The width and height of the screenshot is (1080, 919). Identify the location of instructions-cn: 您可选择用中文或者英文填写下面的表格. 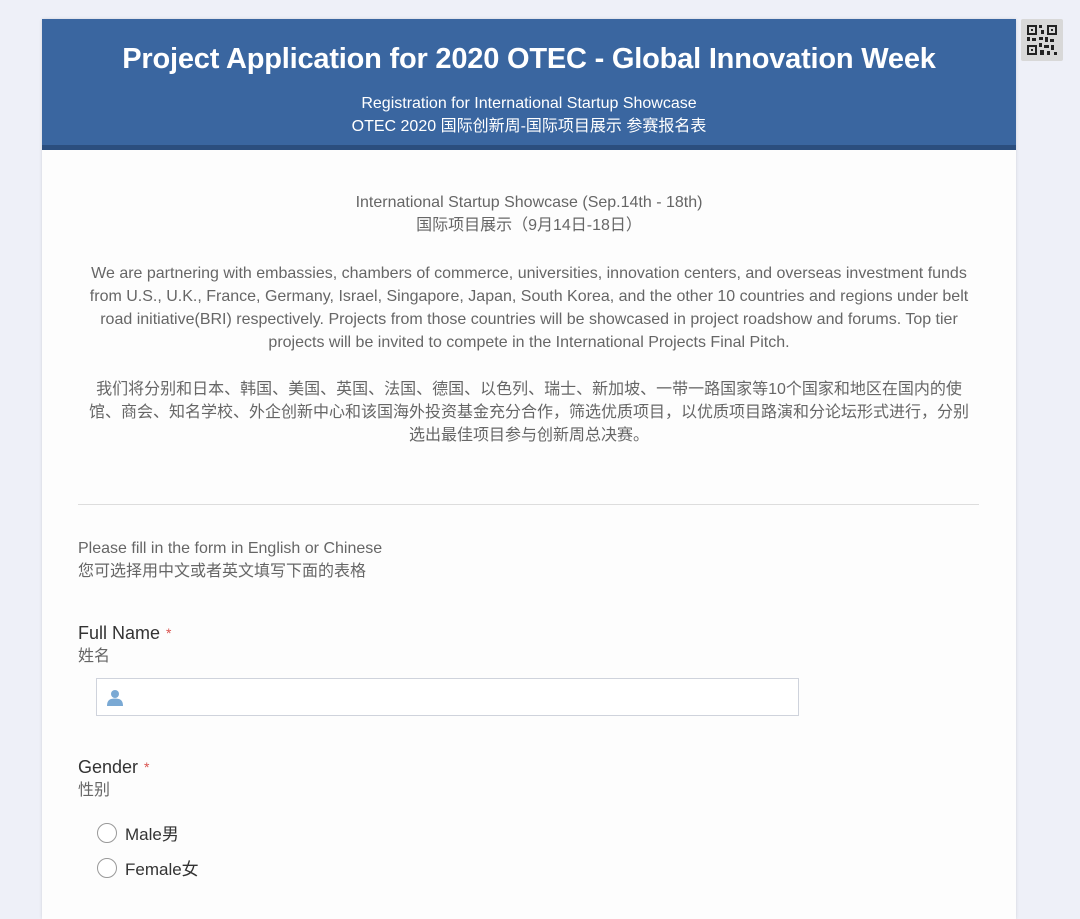
(222, 571).